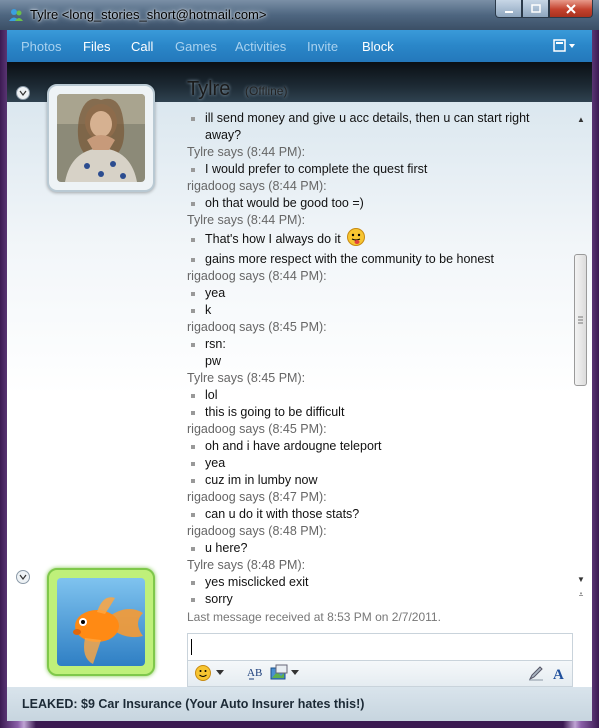 The image size is (599, 728). Describe the element at coordinates (257, 429) in the screenshot. I see `sender-line: rigadoog says (8:45 PM):` at that location.